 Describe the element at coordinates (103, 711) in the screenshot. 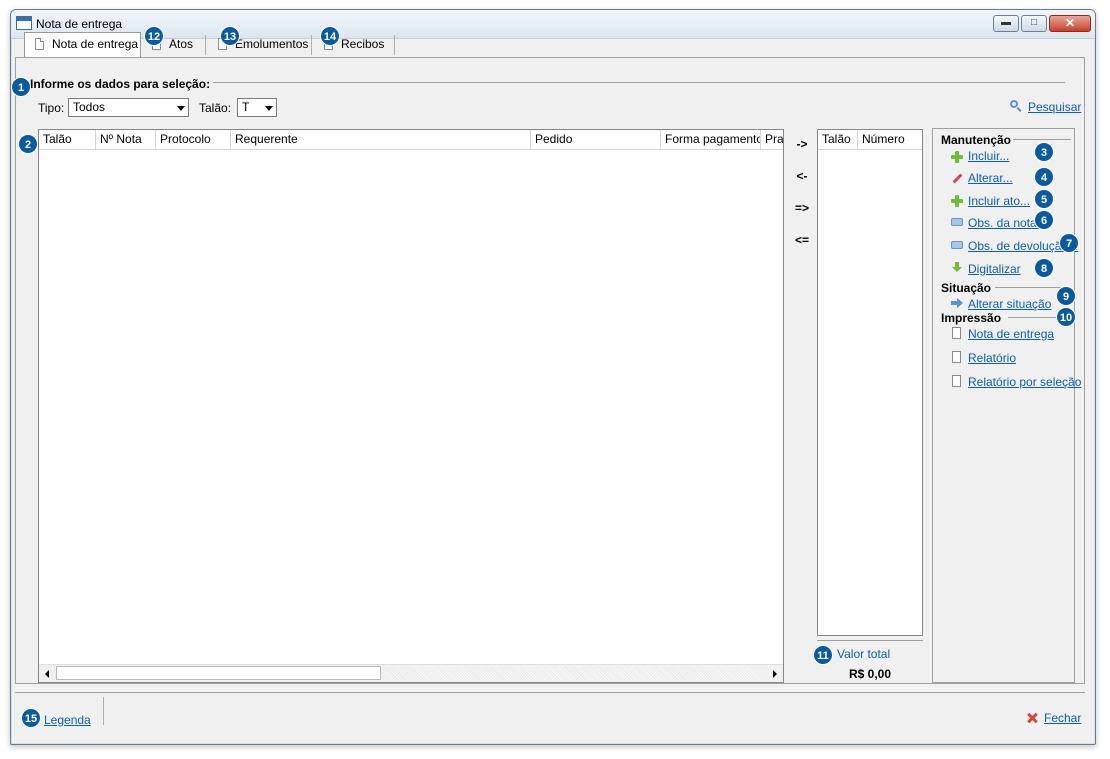

I see `footer-separator` at that location.